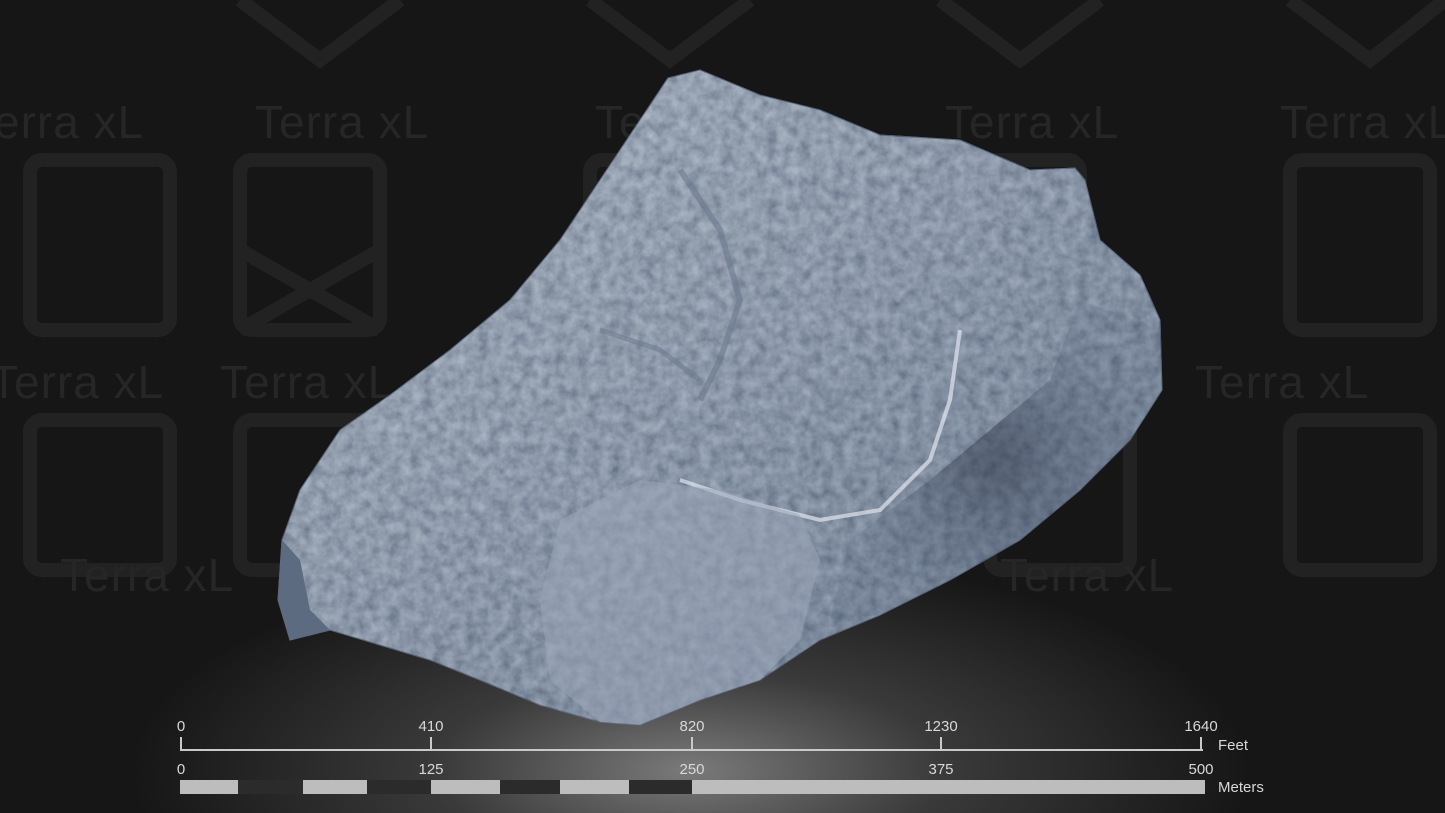 This screenshot has width=1445, height=813. Describe the element at coordinates (431, 726) in the screenshot. I see `feet-tick-label: 410` at that location.